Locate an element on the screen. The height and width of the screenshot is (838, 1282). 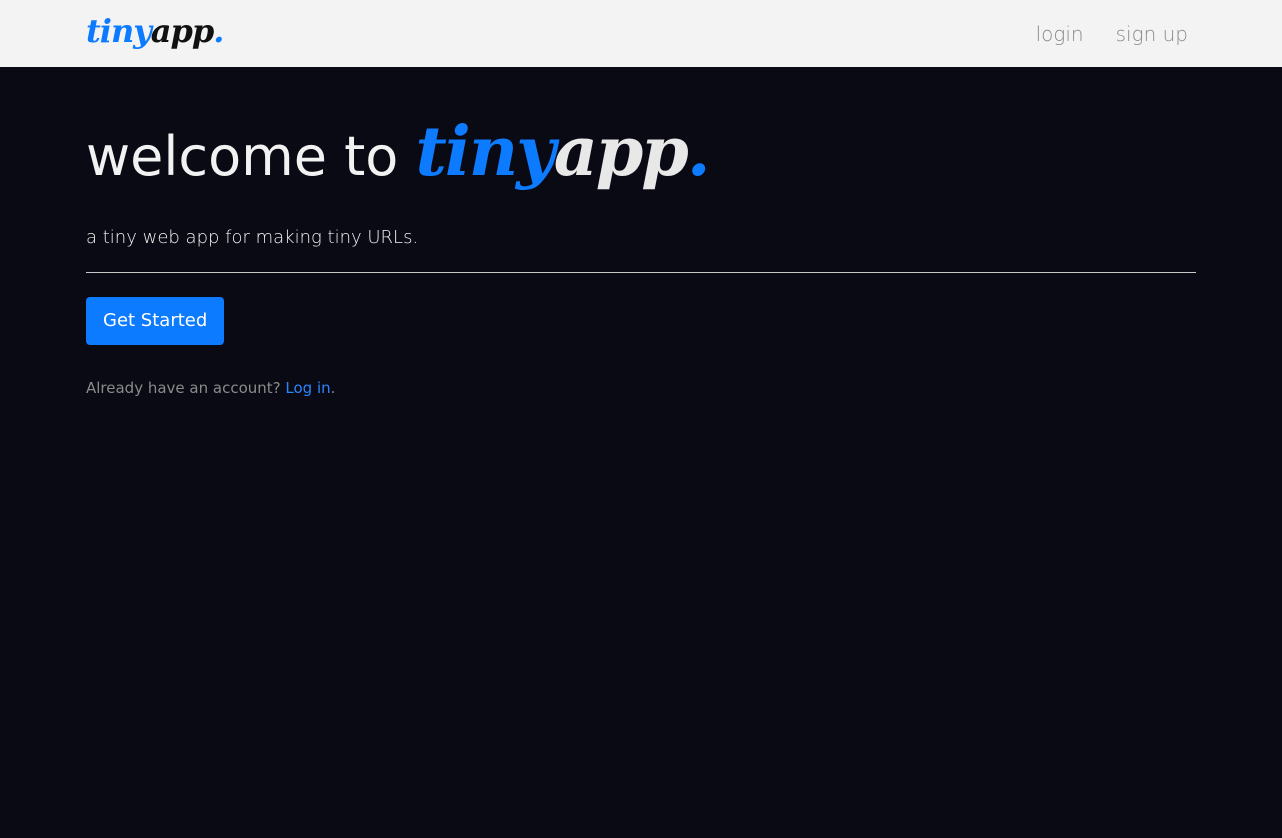
hero-logo-app: app is located at coordinates (621, 152).